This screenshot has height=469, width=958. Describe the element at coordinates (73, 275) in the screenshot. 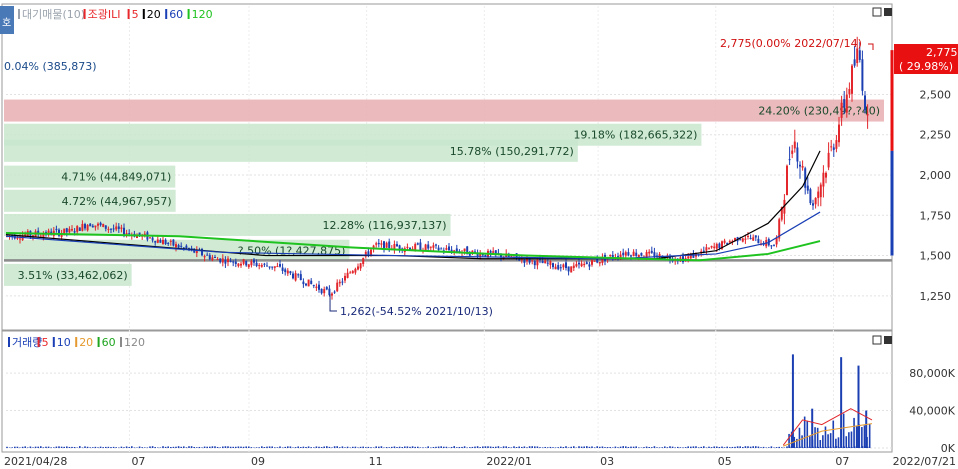

I see `volume-profile-label: 3.51% (33,462,062)` at that location.